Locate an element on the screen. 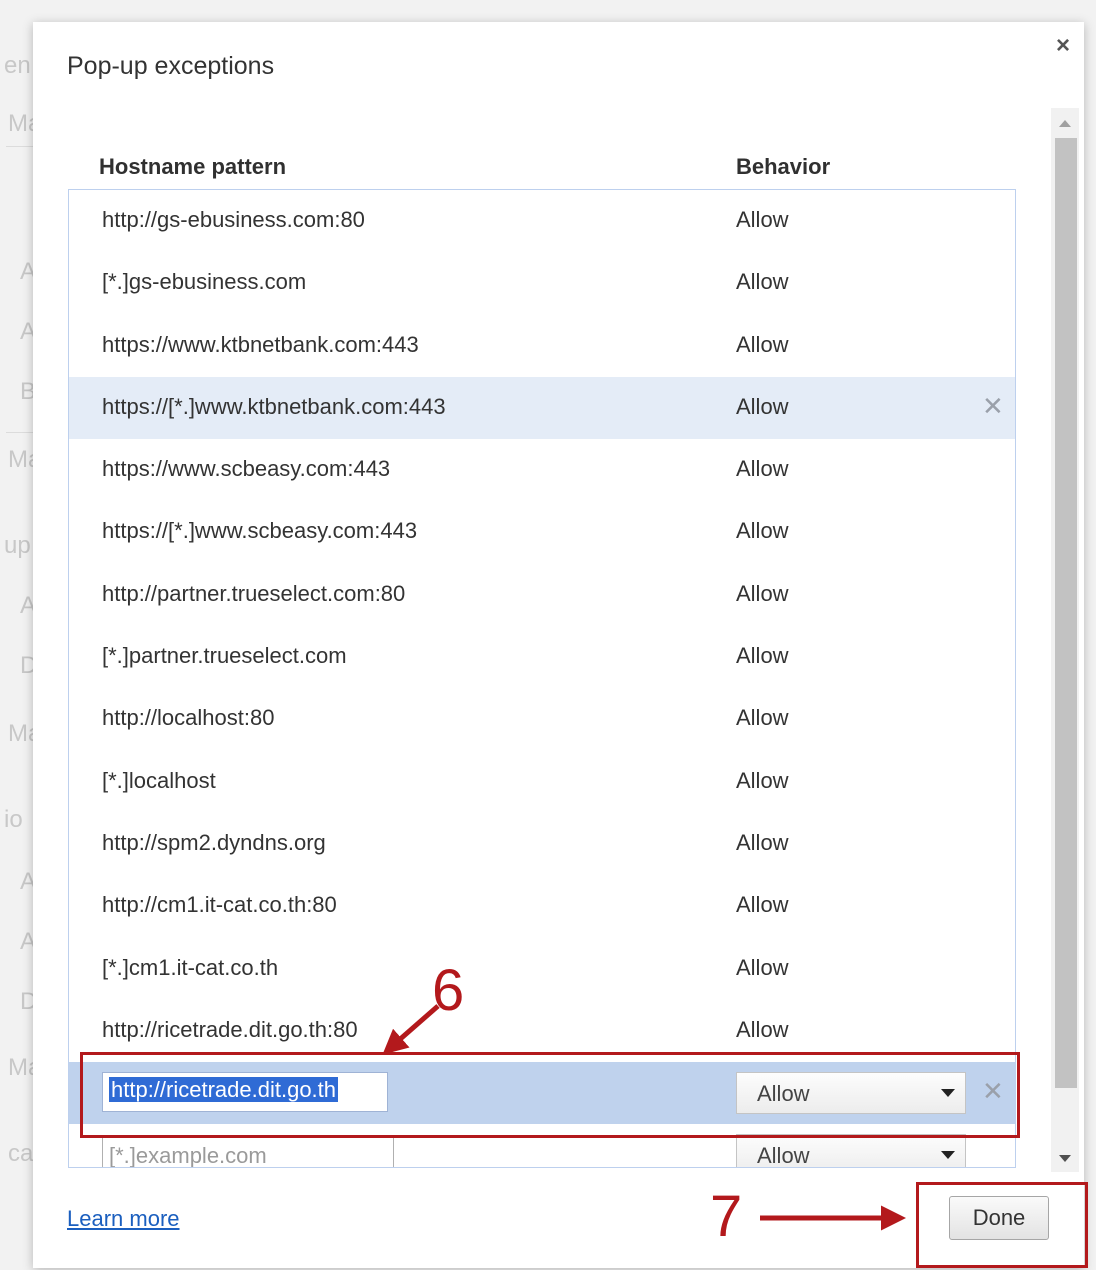 The width and height of the screenshot is (1096, 1270). table-row: https://[*.]www.scbeasy.com:443 Allow is located at coordinates (542, 532).